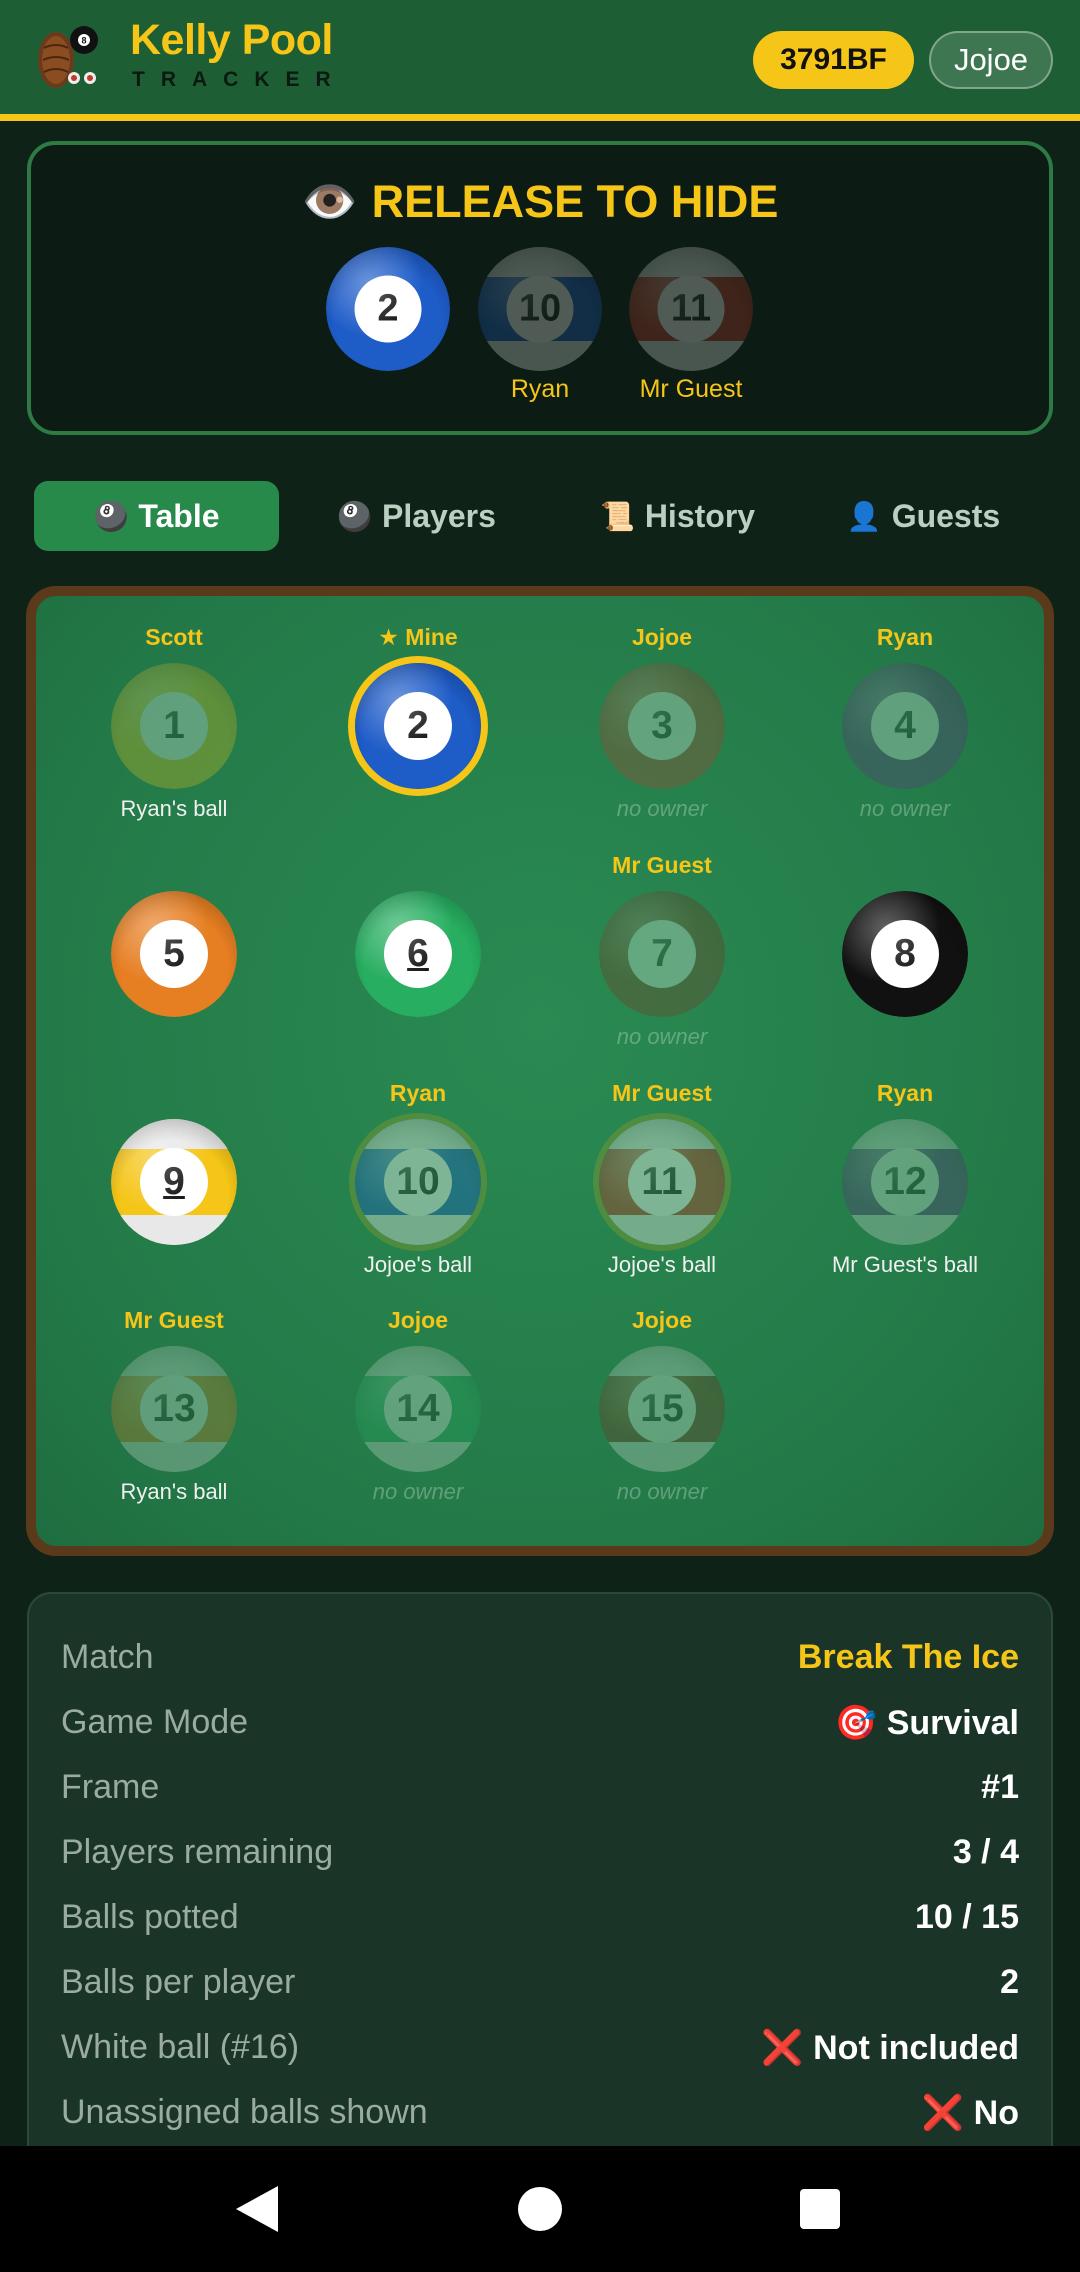  What do you see at coordinates (991, 60) in the screenshot?
I see `user-button: Jojoe` at bounding box center [991, 60].